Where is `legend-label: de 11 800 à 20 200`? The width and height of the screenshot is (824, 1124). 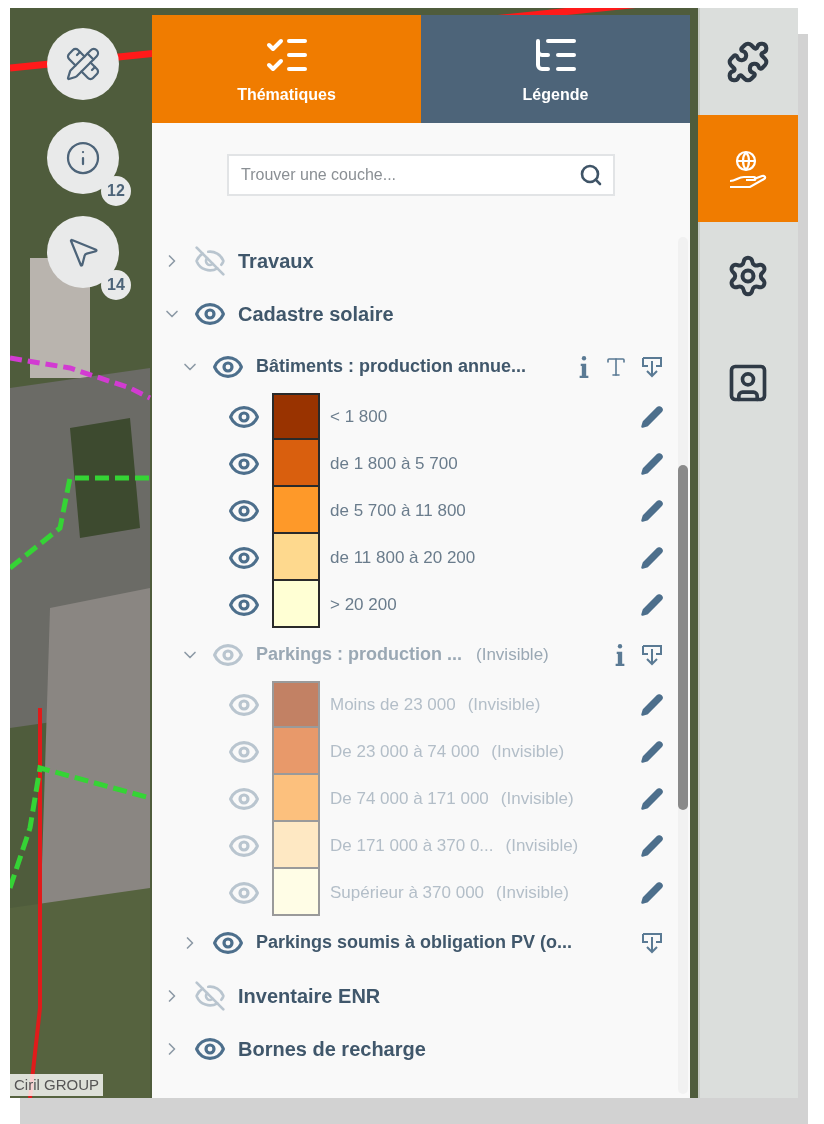 legend-label: de 11 800 à 20 200 is located at coordinates (403, 557).